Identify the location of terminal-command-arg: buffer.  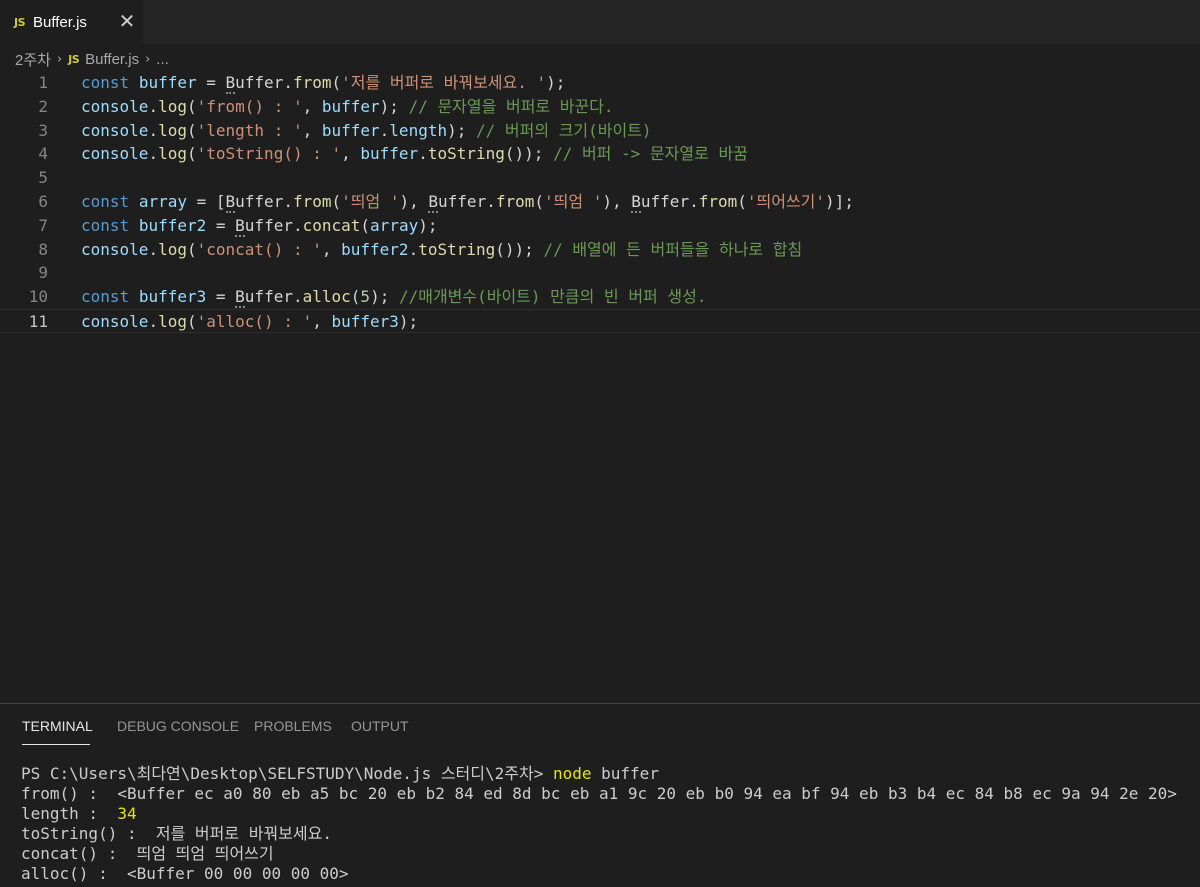
(625, 773).